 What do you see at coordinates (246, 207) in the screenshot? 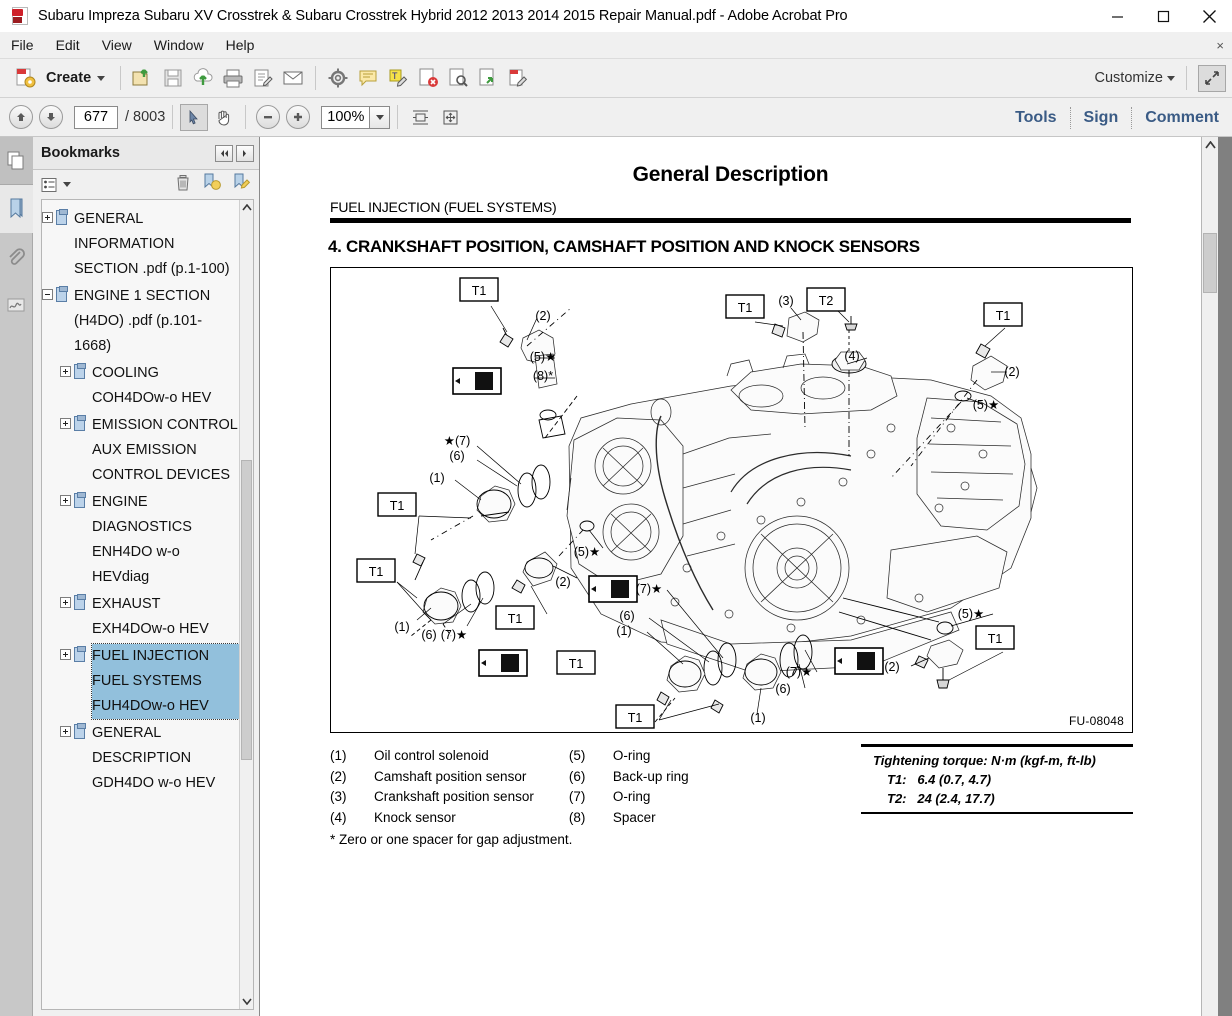
I see `scroll-up-arrow-icon` at bounding box center [246, 207].